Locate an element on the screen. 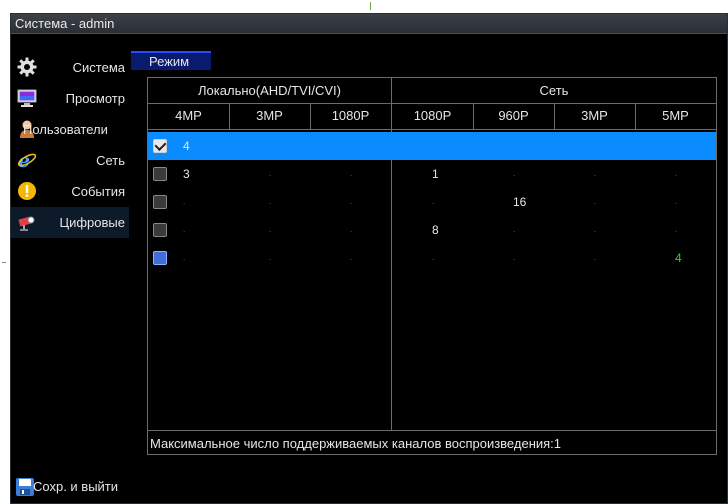 The height and width of the screenshot is (504, 728). sidebar-item-network: e Сеть is located at coordinates (70, 160).